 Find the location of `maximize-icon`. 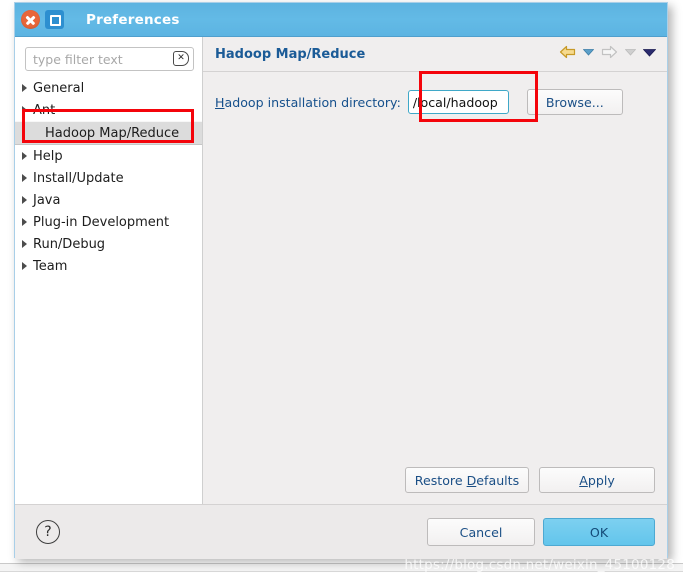

maximize-icon is located at coordinates (54, 19).